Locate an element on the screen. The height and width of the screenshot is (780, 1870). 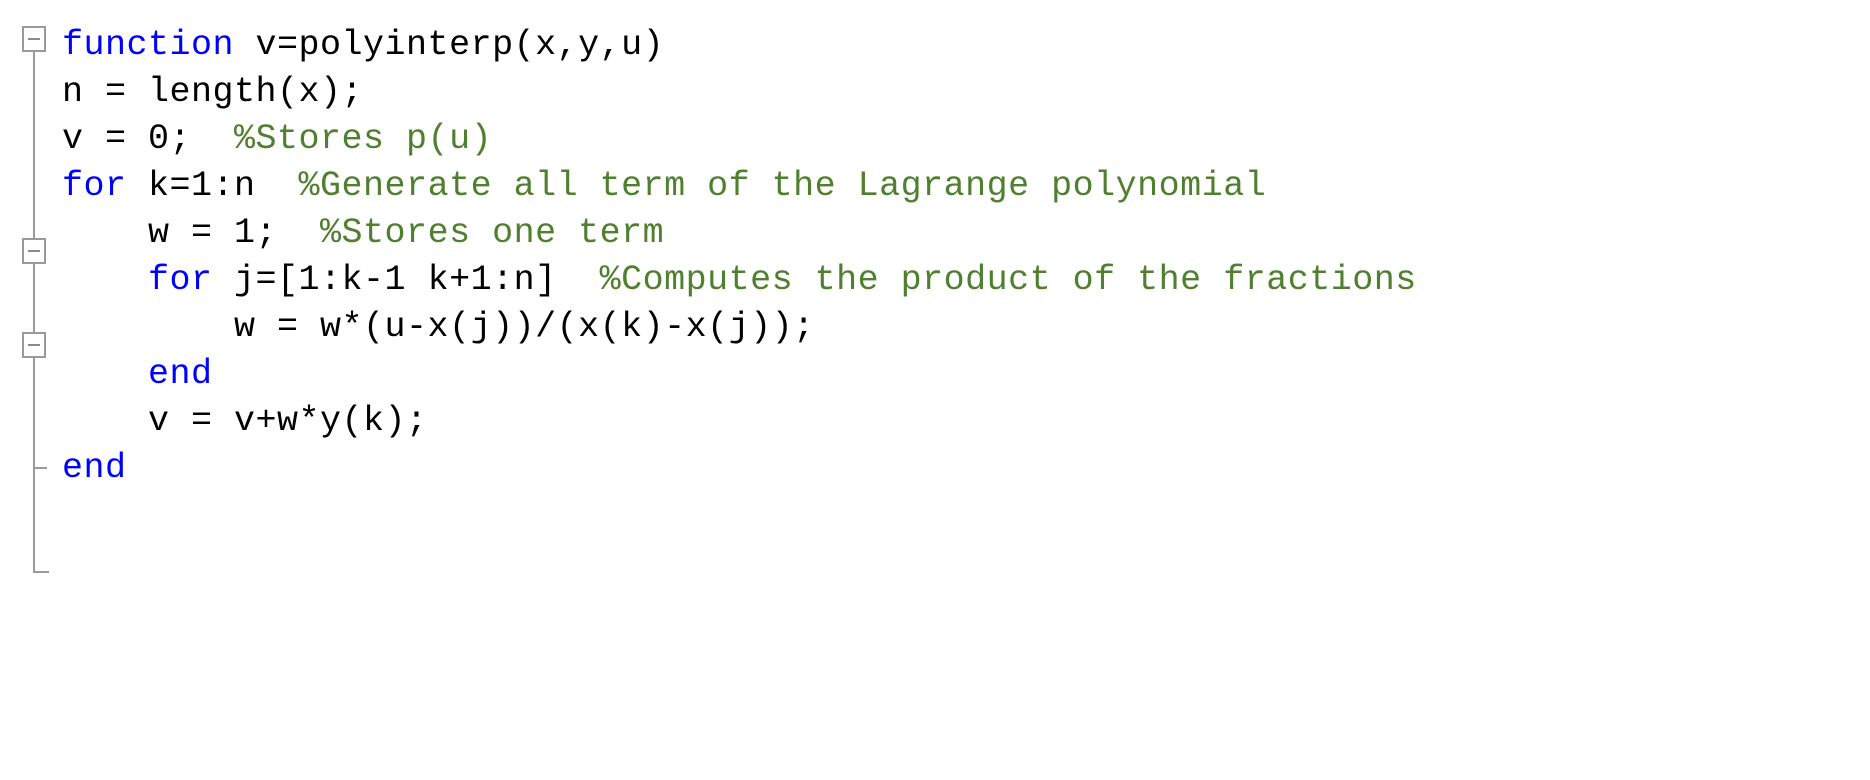
code-line: v = 0; %Stores p(u) is located at coordinates (935, 139).